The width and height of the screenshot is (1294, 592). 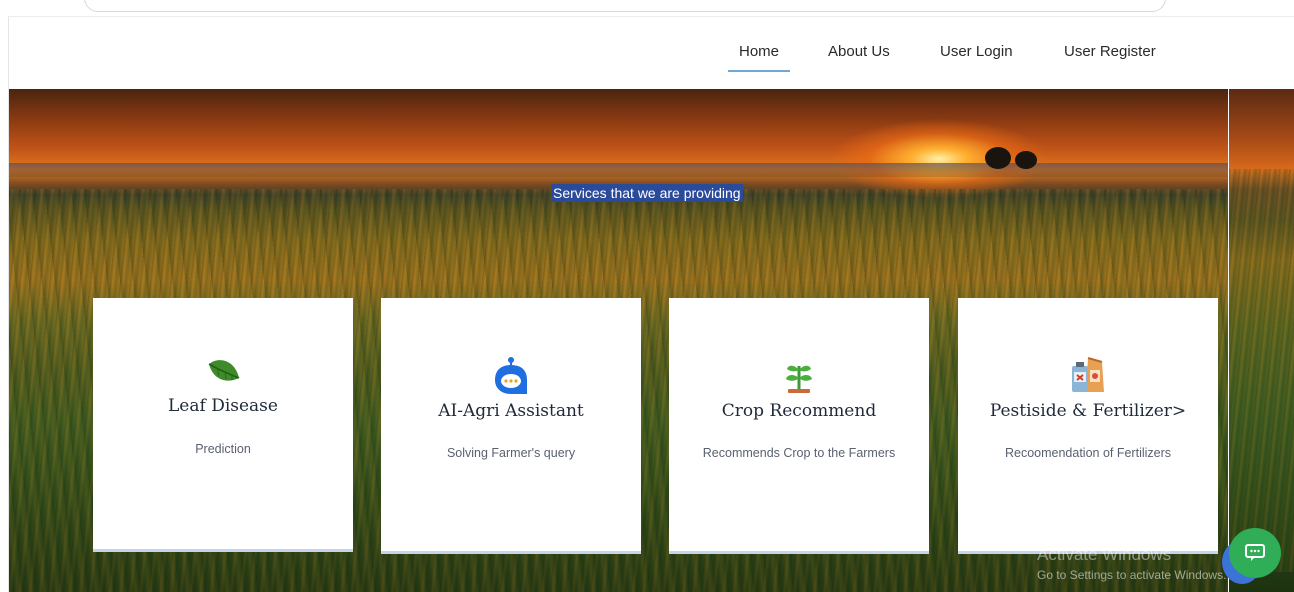 What do you see at coordinates (976, 51) in the screenshot?
I see `nav-login-link: User Login` at bounding box center [976, 51].